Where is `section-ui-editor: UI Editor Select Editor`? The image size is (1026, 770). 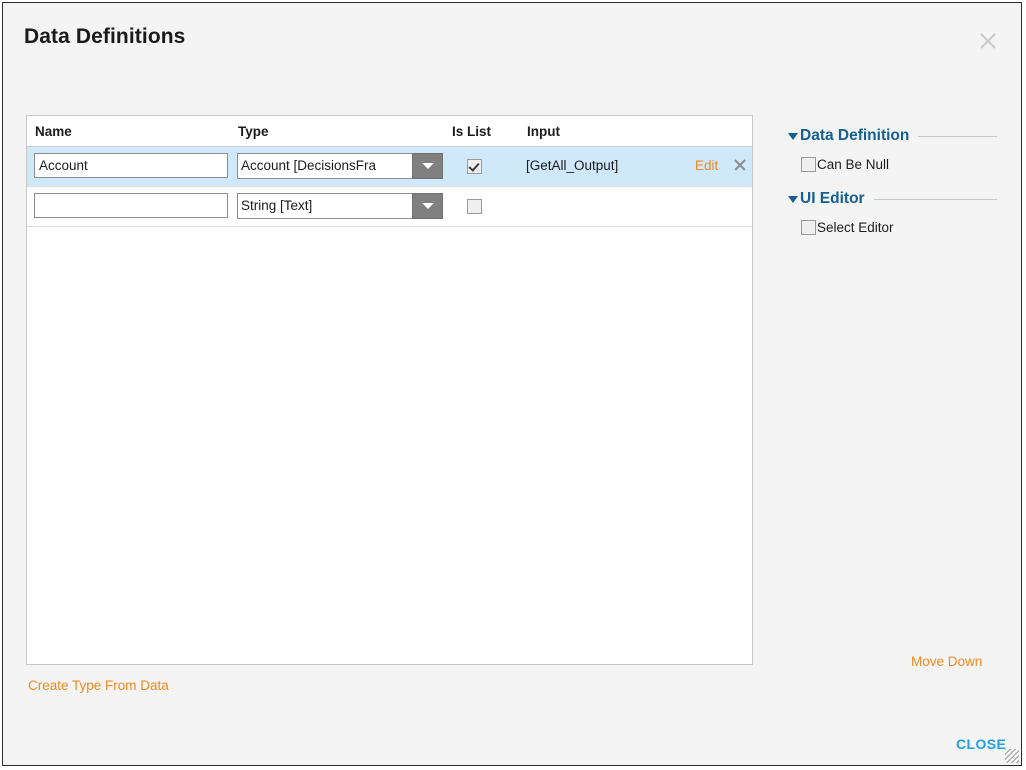
section-ui-editor: UI Editor Select Editor is located at coordinates (895, 212).